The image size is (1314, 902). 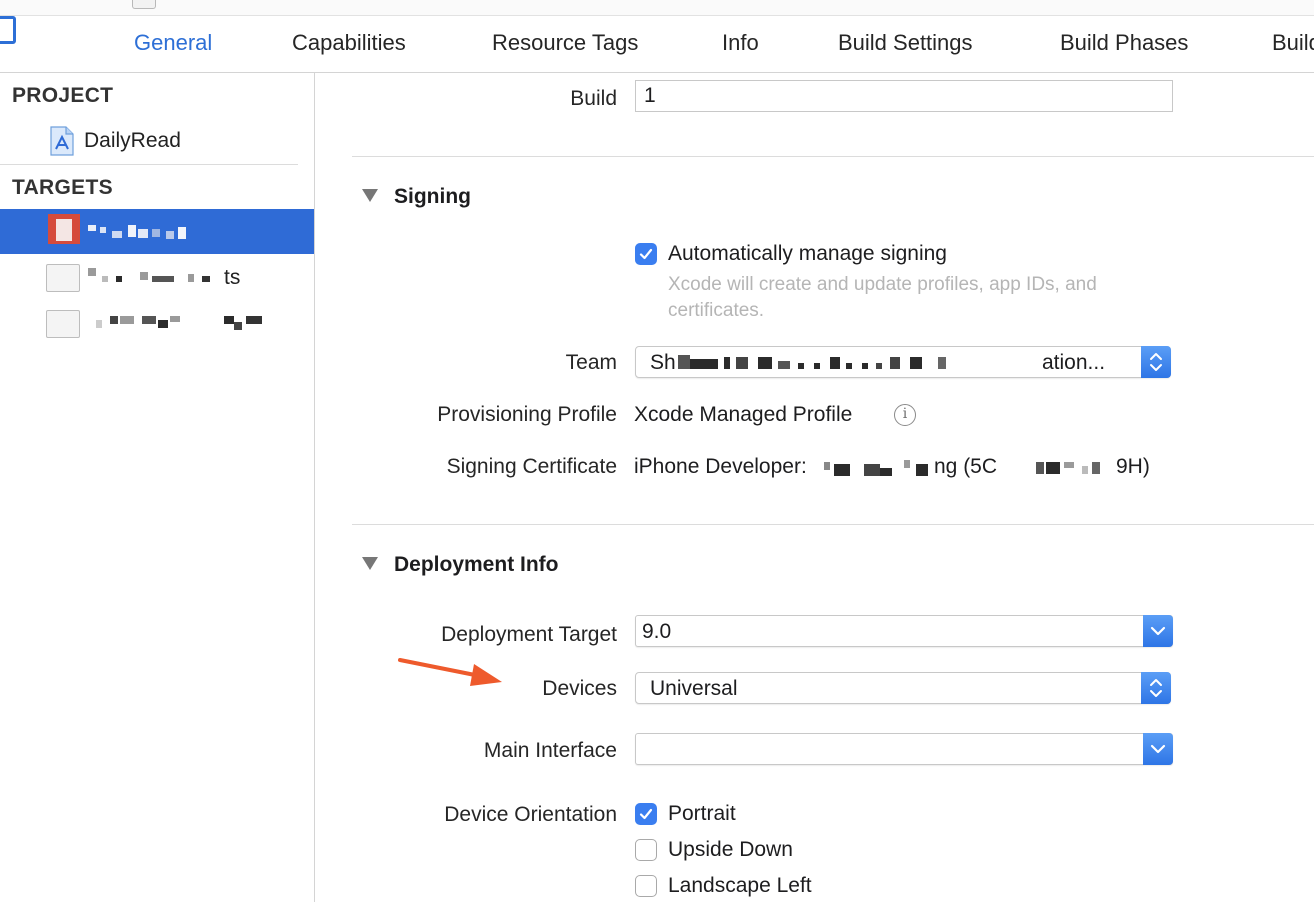 I want to click on orientation-upside-down-checkbox, so click(x=646, y=850).